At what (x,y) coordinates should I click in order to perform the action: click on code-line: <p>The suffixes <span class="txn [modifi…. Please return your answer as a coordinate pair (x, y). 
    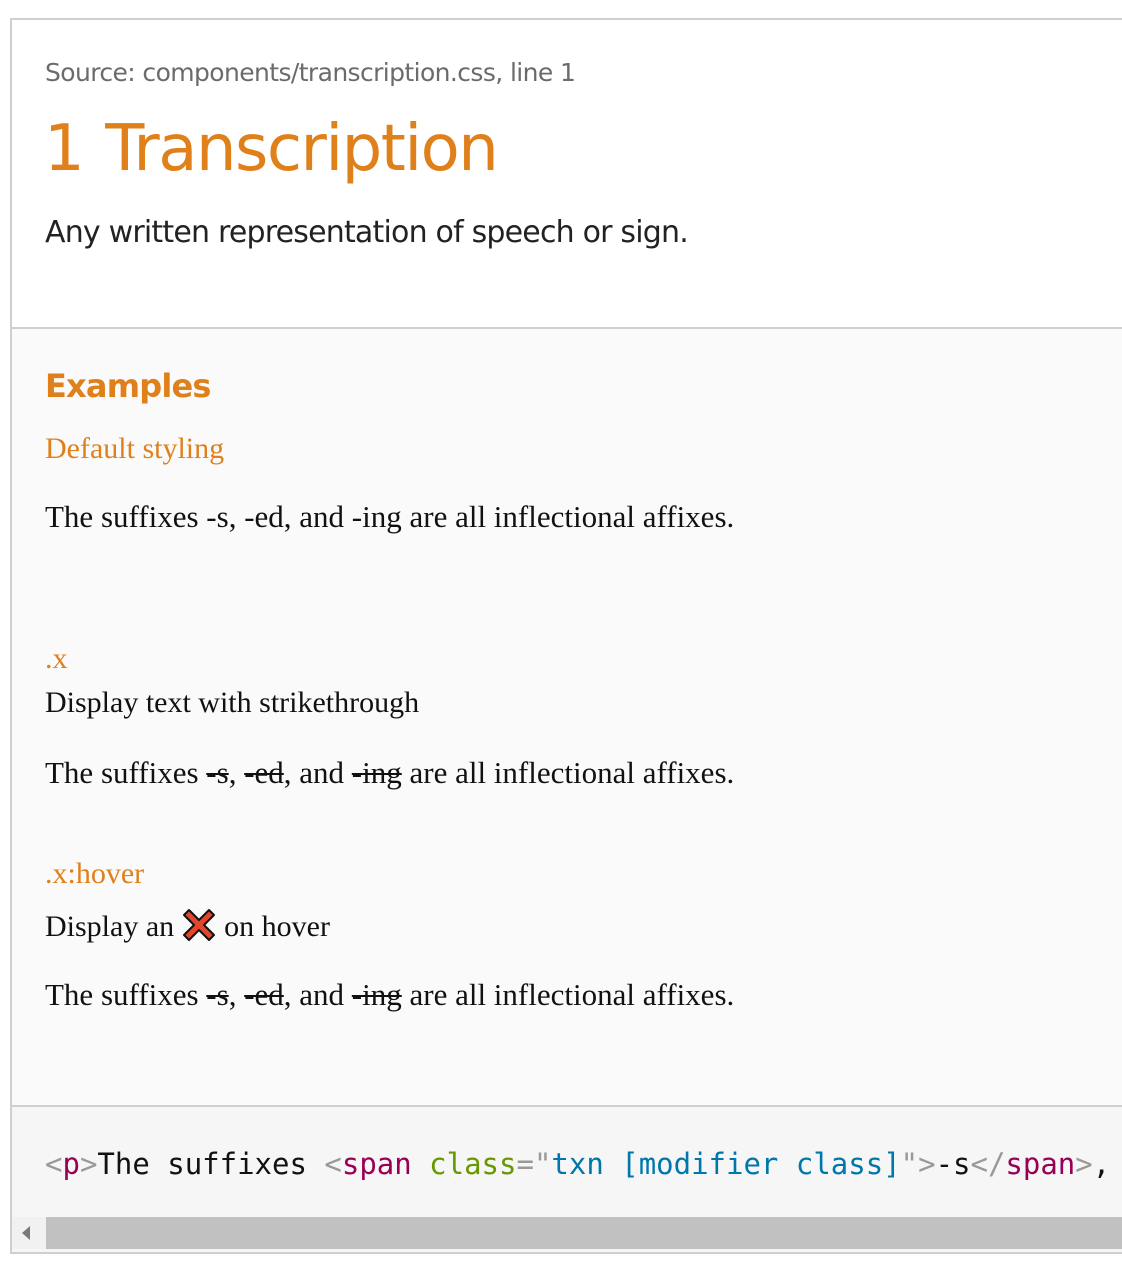
    Looking at the image, I should click on (577, 1164).